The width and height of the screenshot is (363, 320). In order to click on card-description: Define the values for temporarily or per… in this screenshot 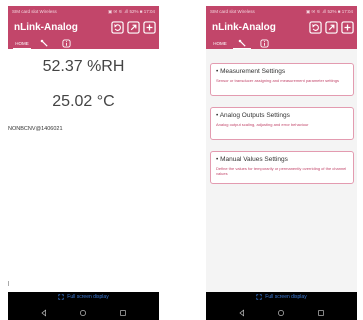, I will do `click(281, 171)`.